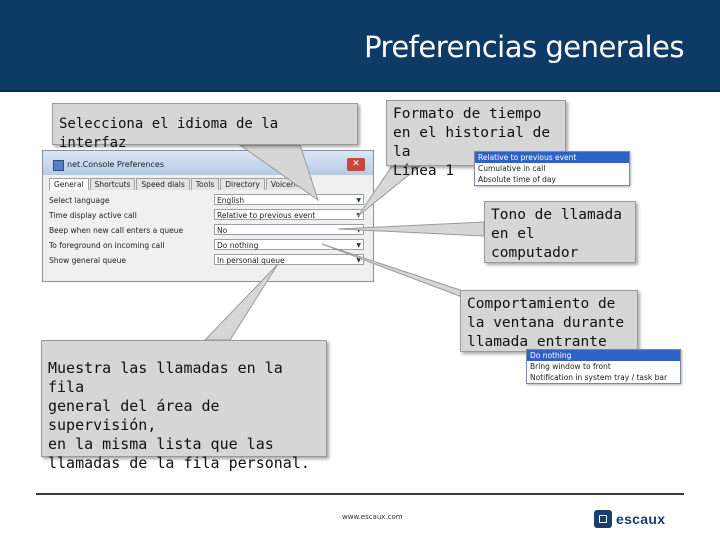 The width and height of the screenshot is (720, 540). I want to click on select-value: Do nothing, so click(238, 245).